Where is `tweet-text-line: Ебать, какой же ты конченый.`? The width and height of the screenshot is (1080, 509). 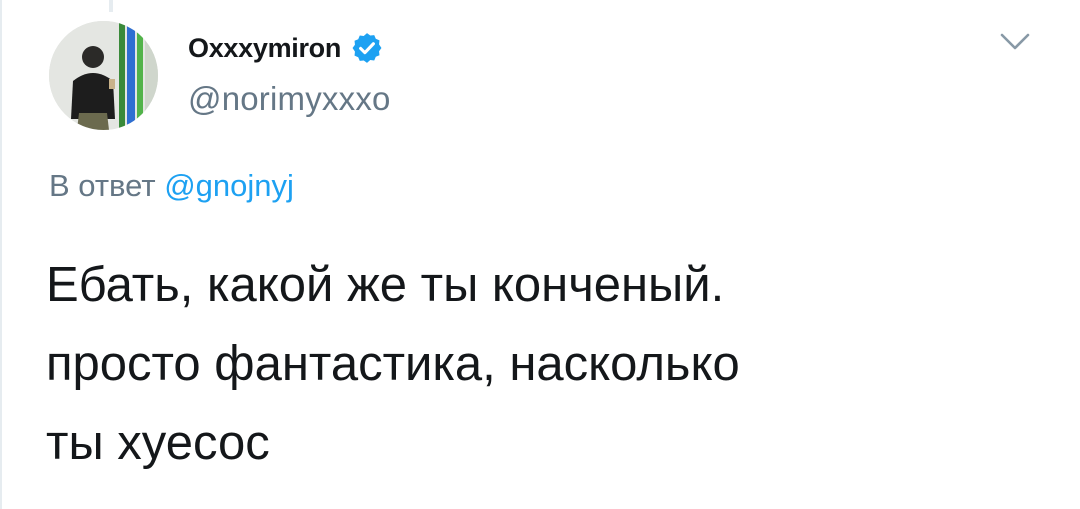 tweet-text-line: Ебать, какой же ты конченый. is located at coordinates (385, 285).